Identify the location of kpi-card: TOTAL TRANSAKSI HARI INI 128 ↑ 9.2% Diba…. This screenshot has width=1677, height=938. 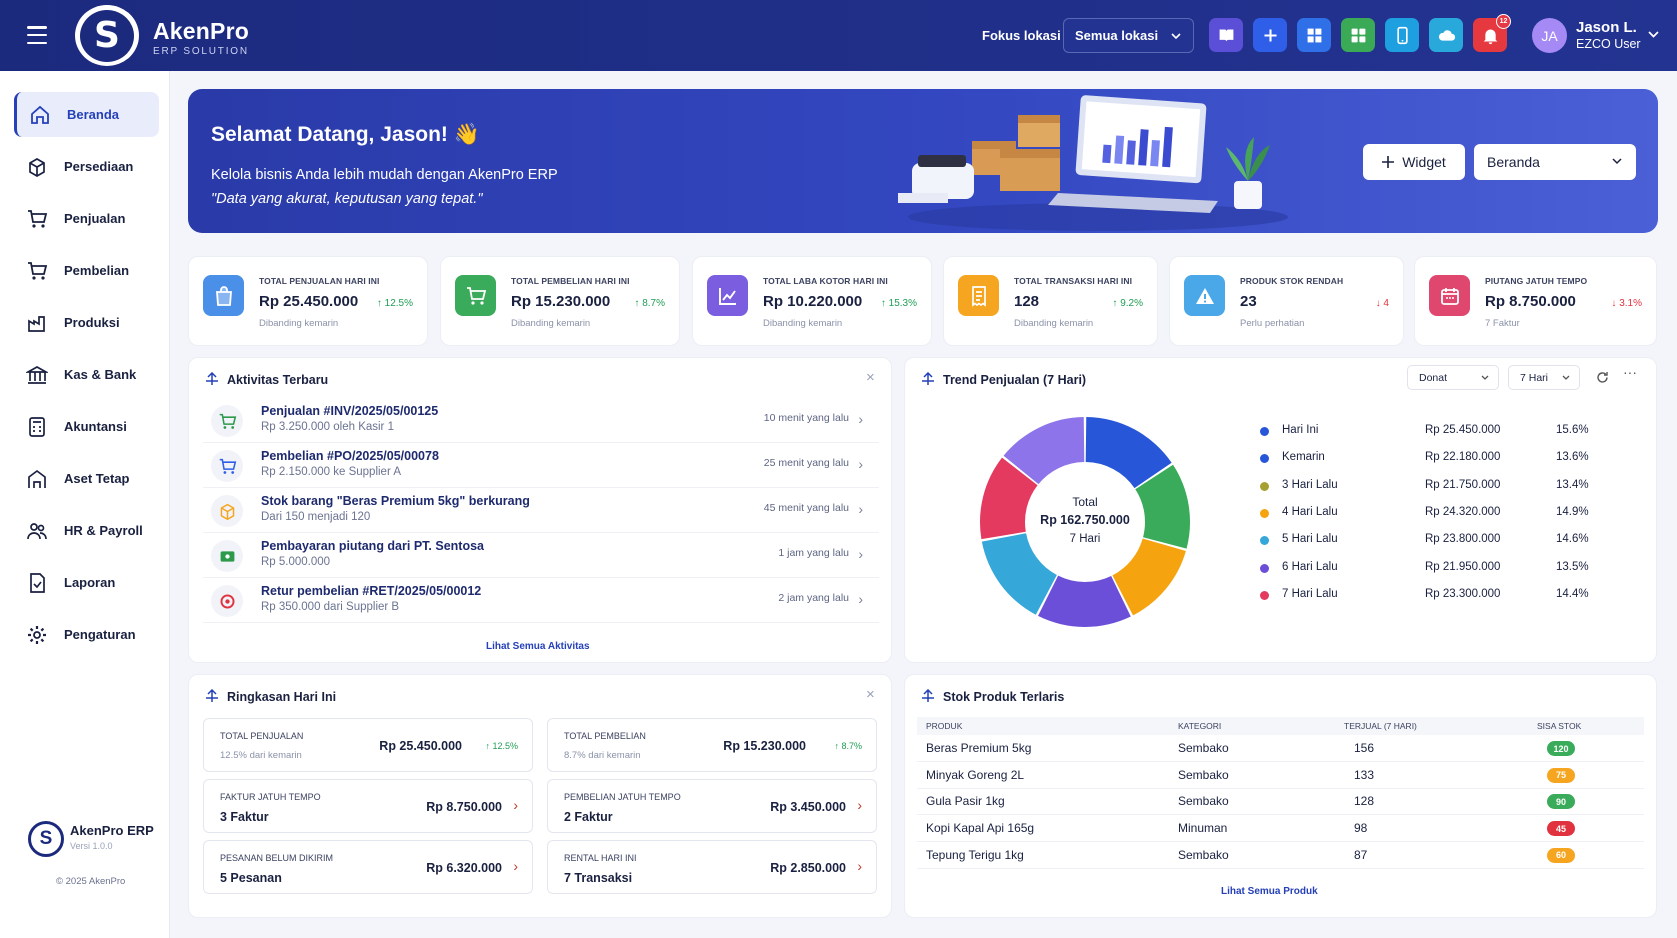
(1050, 301).